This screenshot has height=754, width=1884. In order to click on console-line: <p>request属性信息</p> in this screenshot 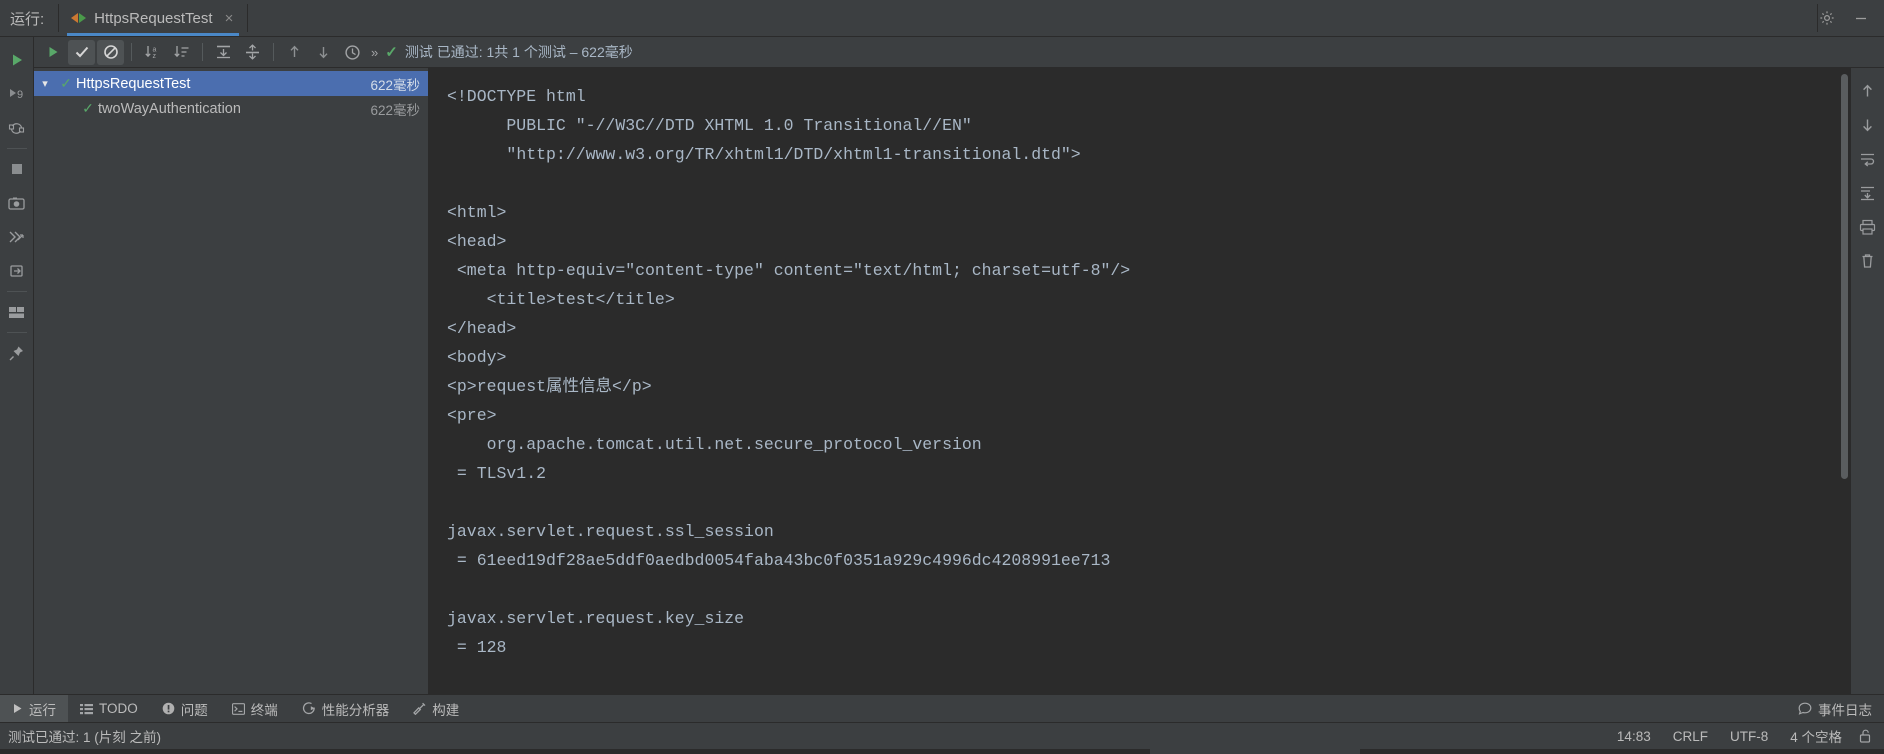, I will do `click(549, 386)`.